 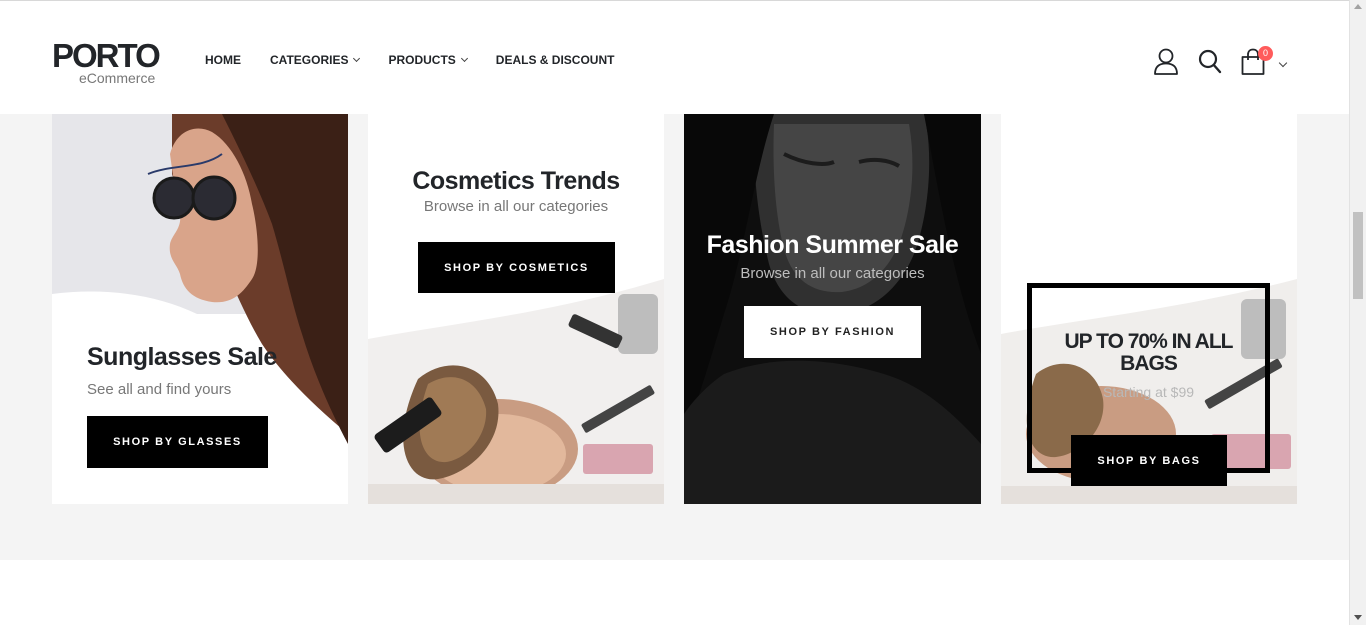 I want to click on nav-item-products: PRODUCTS, so click(x=428, y=60).